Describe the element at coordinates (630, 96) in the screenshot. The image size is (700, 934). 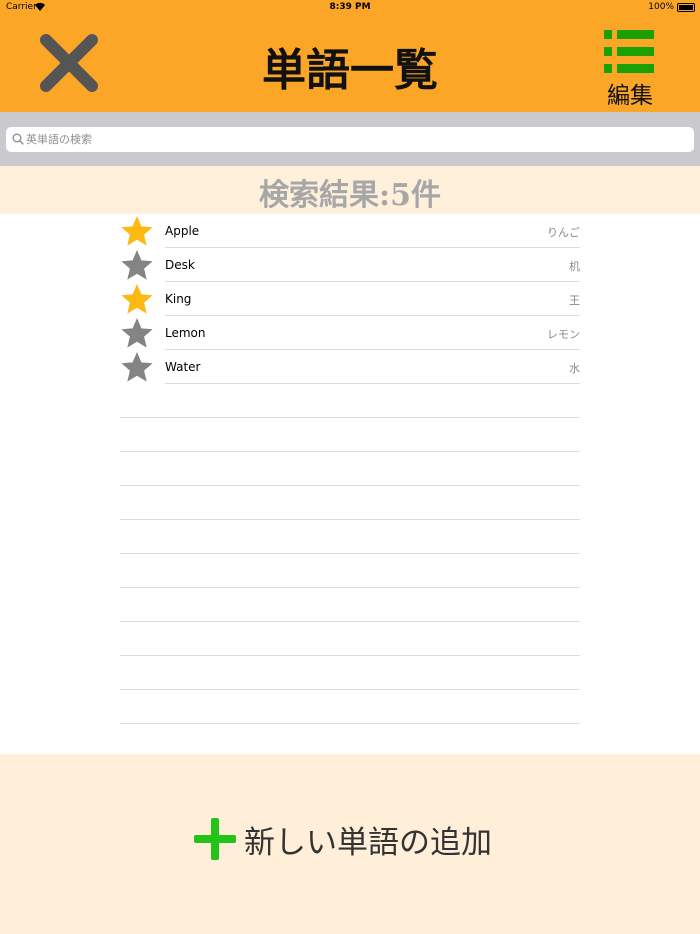
I see `edit-label: 編集` at that location.